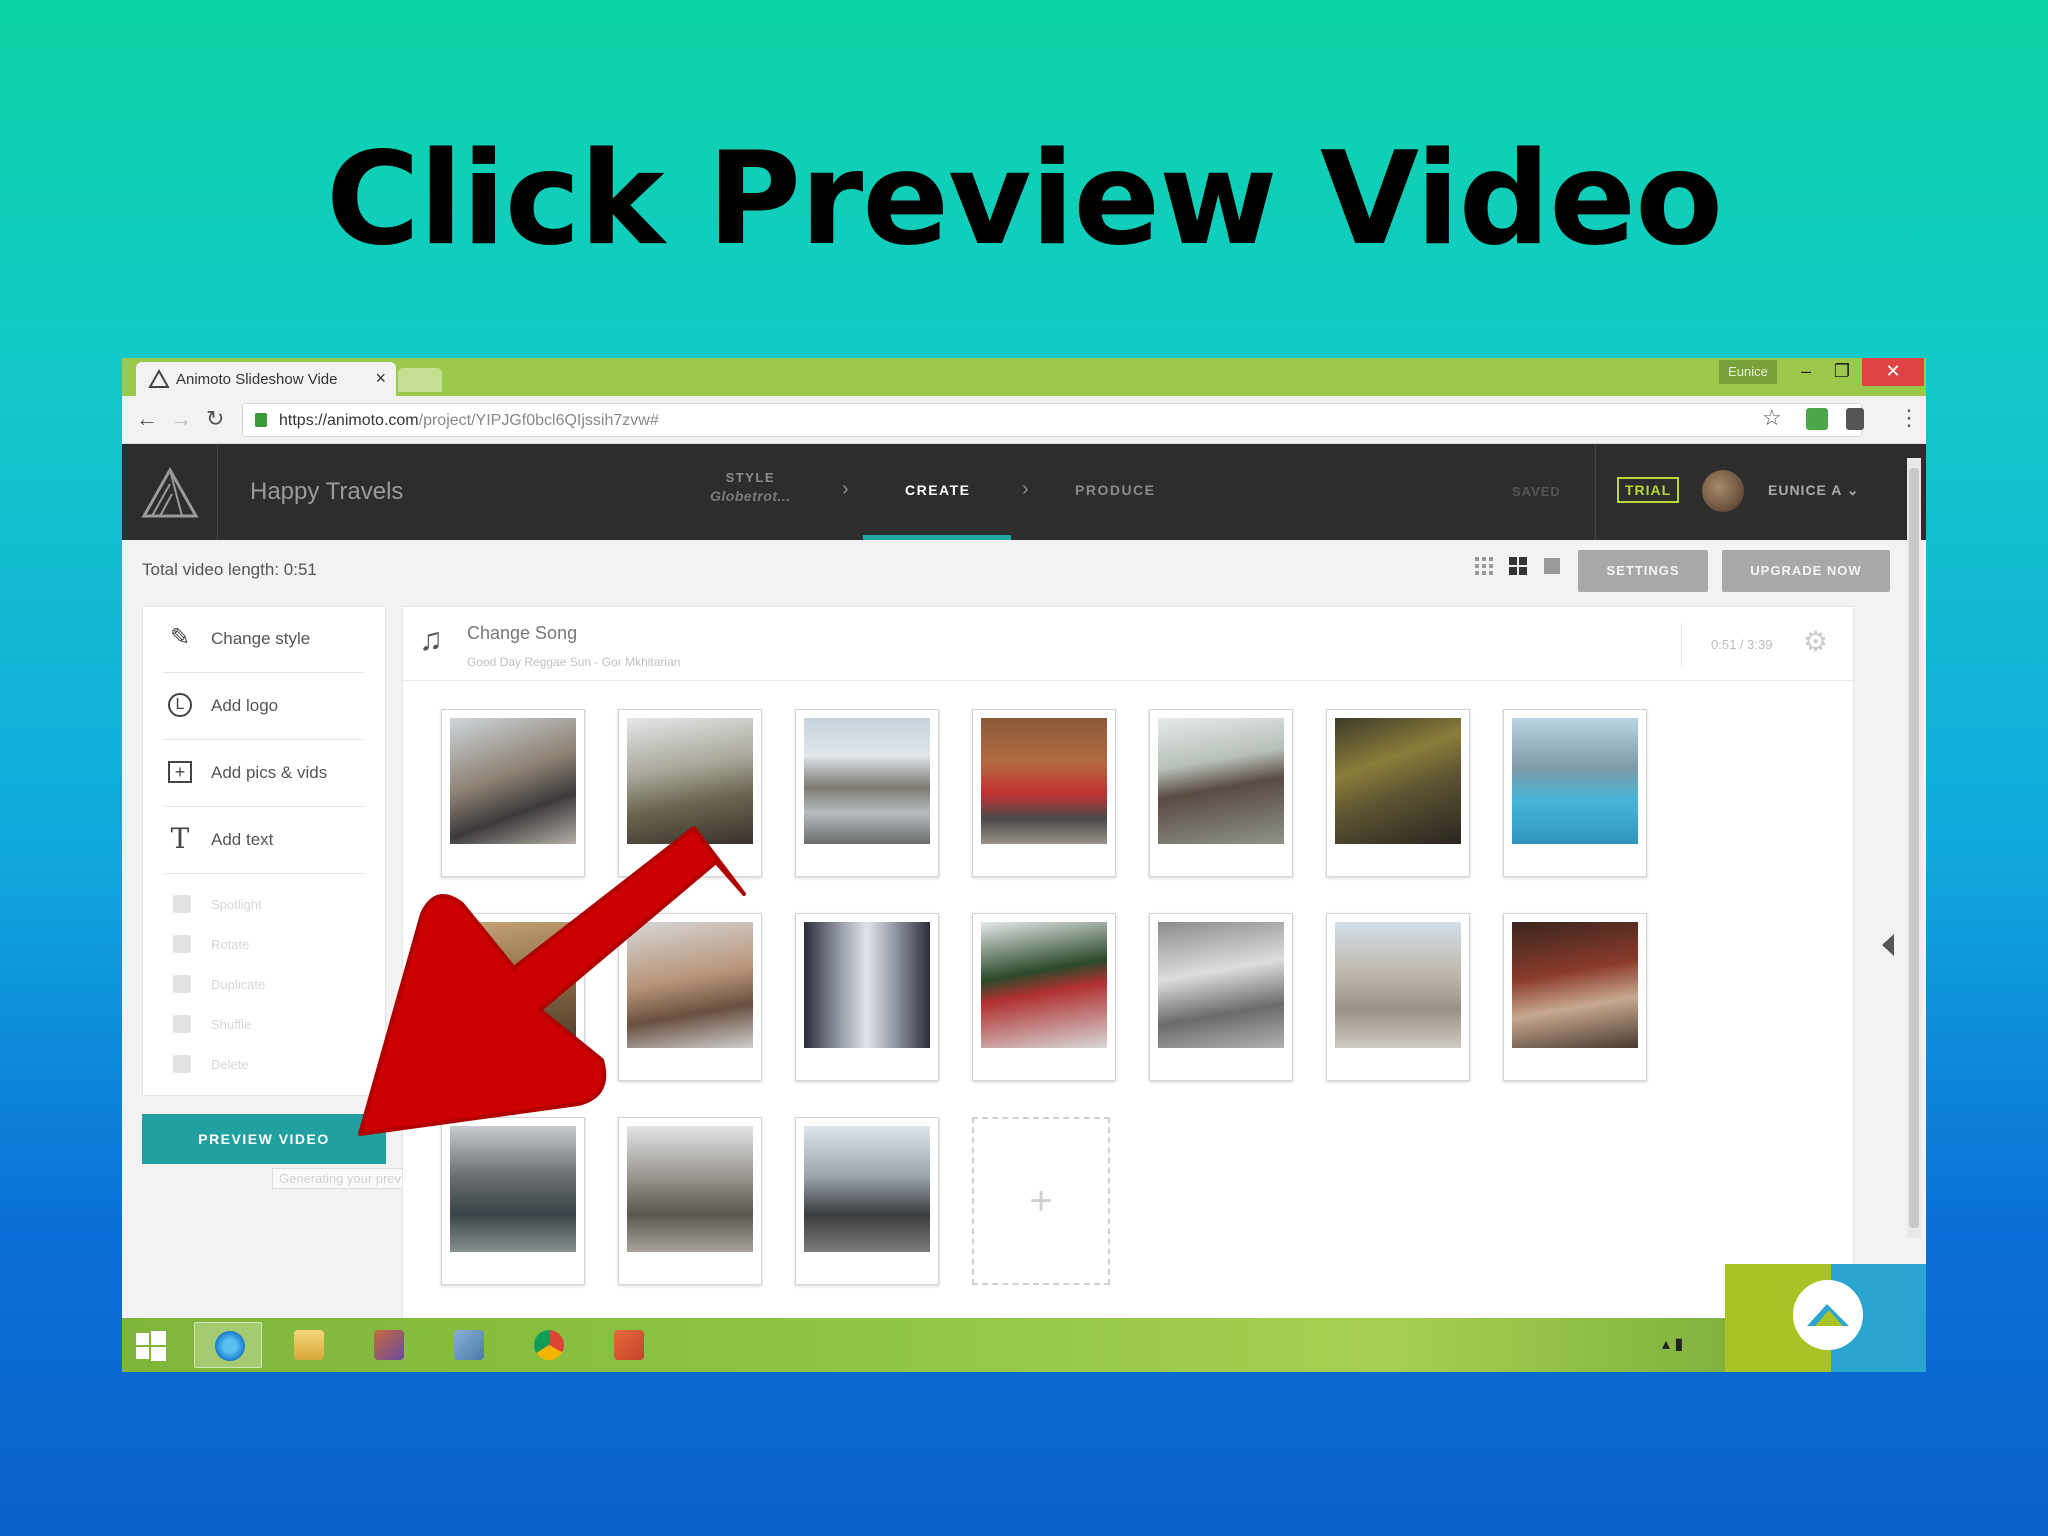 The width and height of the screenshot is (2048, 1536). What do you see at coordinates (263, 774) in the screenshot?
I see `sidebar-item-add-pics: + Add pics & vids` at bounding box center [263, 774].